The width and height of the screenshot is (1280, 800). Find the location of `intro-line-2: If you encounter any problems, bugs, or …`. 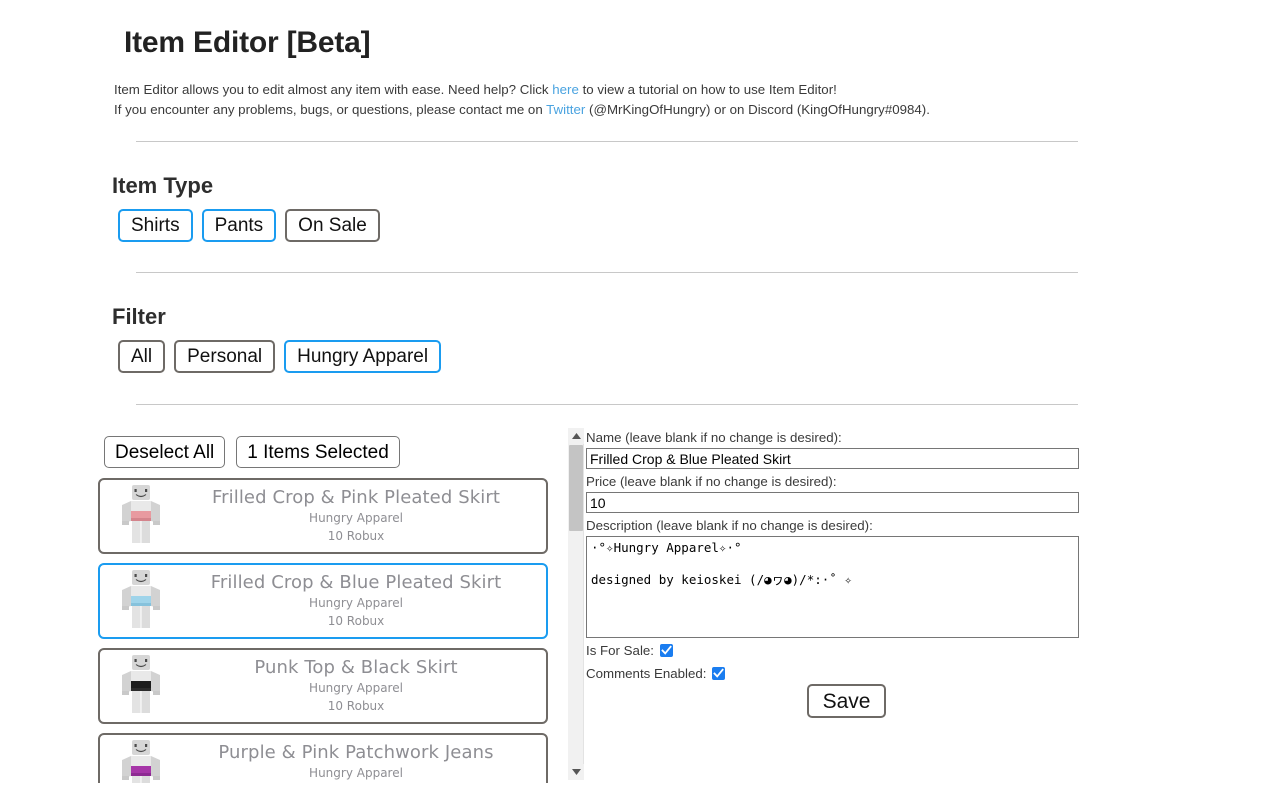

intro-line-2: If you encounter any problems, bugs, or … is located at coordinates (522, 110).